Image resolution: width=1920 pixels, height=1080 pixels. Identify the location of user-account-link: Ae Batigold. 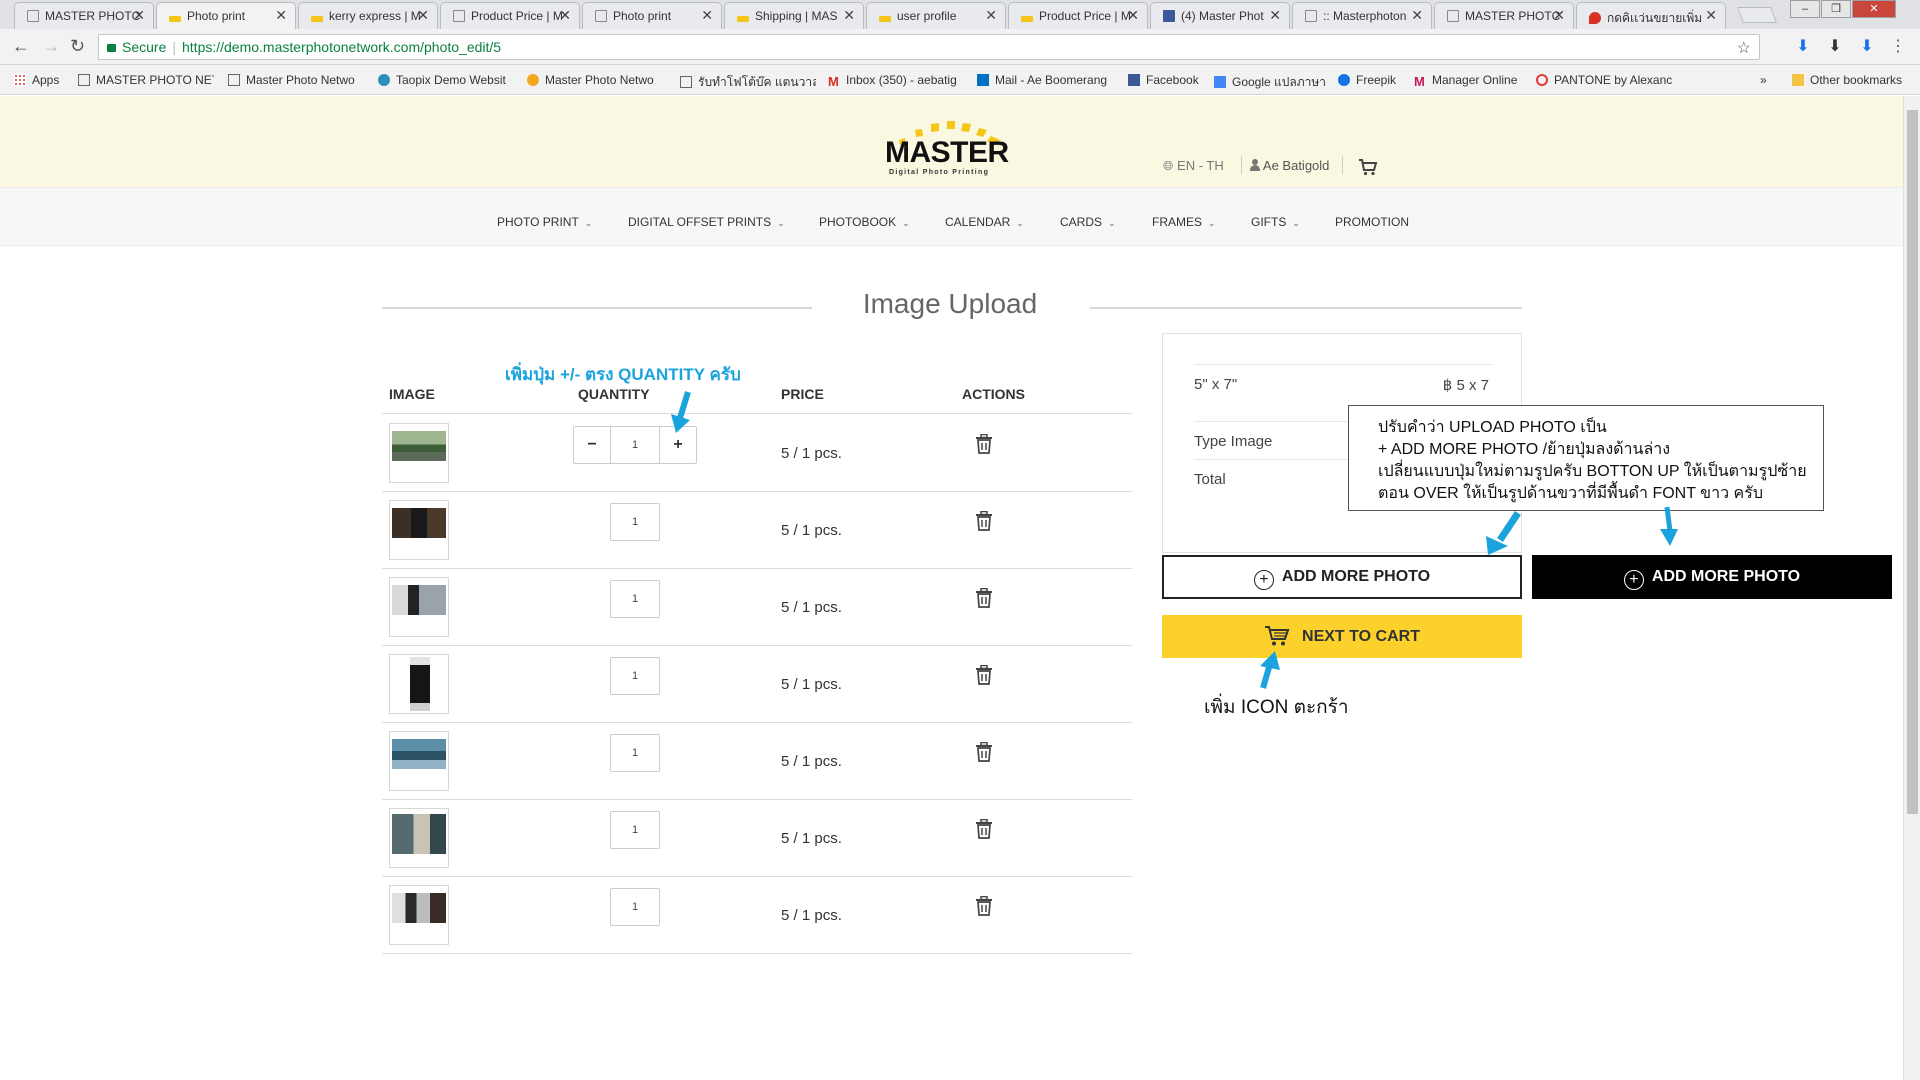
(1289, 165).